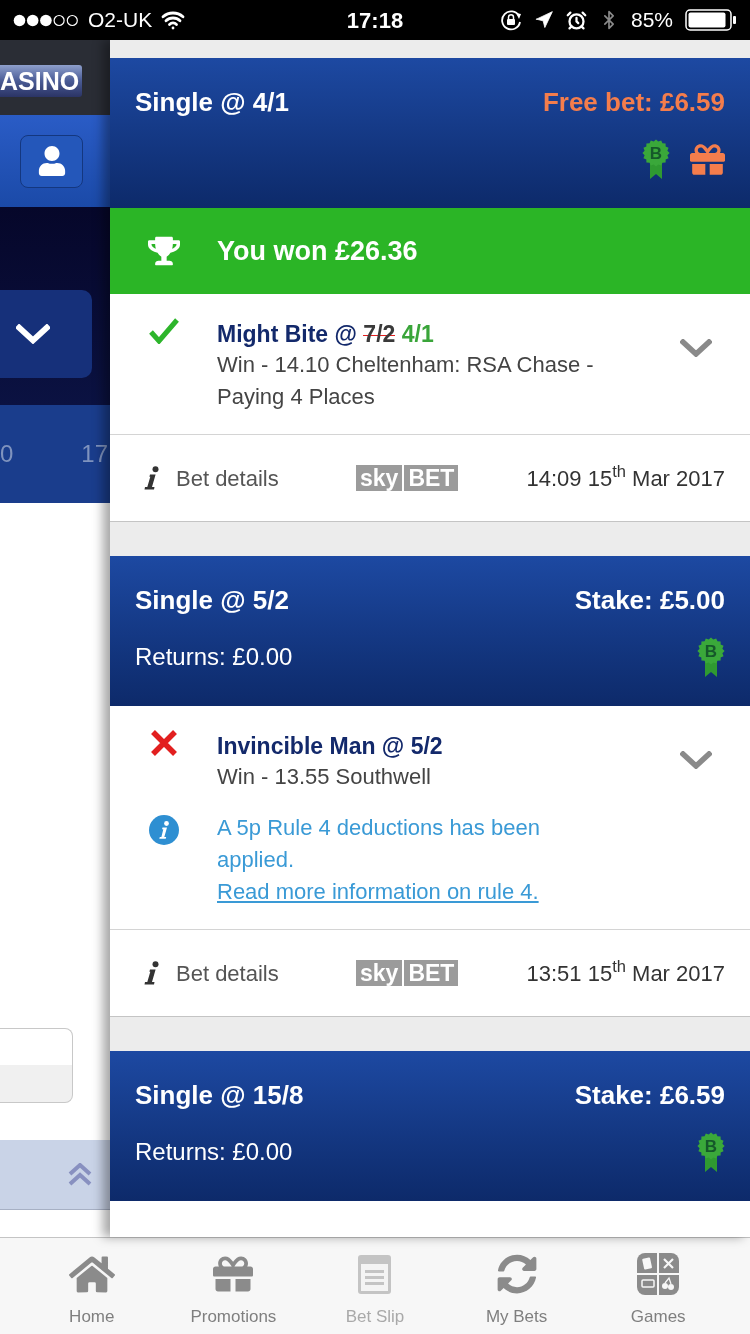 The width and height of the screenshot is (750, 1334). I want to click on selection-description: Win - 14.10 Cheltenham: RSA Chase - Paying 4 Places, so click(406, 381).